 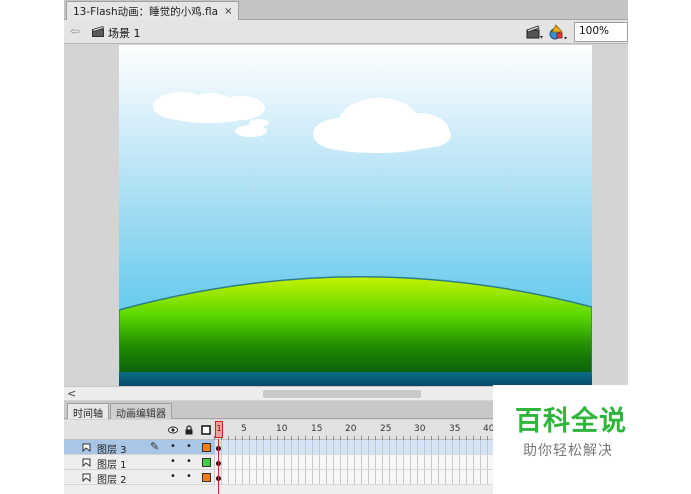 What do you see at coordinates (155, 446) in the screenshot?
I see `pencil-icon: ✎` at bounding box center [155, 446].